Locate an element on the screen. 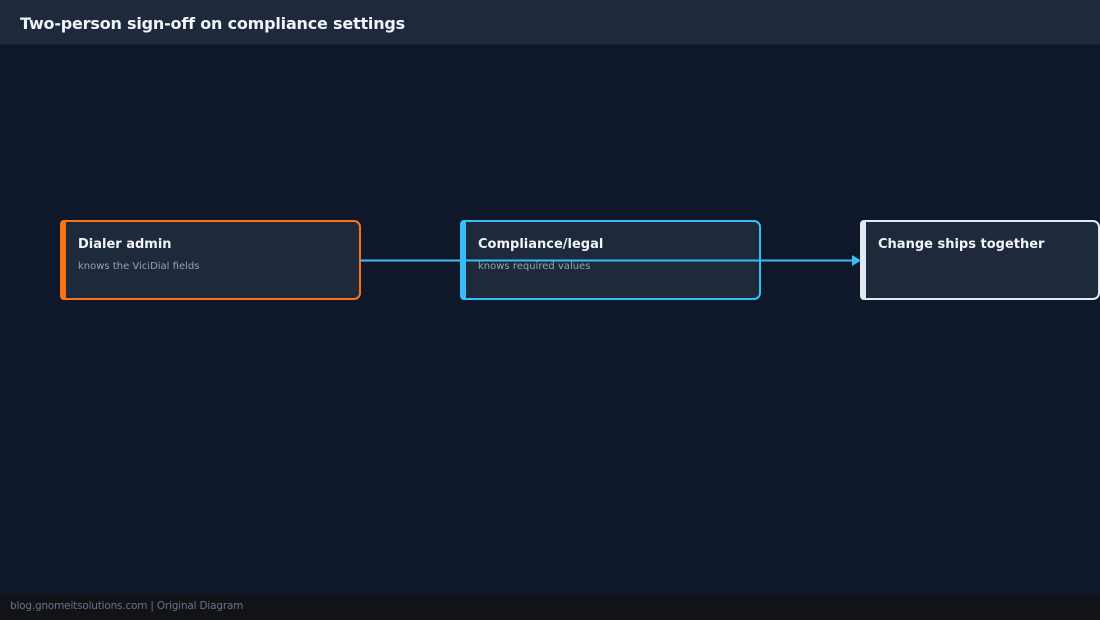 The height and width of the screenshot is (620, 1100). node-change-ships-together: Change ships together is located at coordinates (980, 260).